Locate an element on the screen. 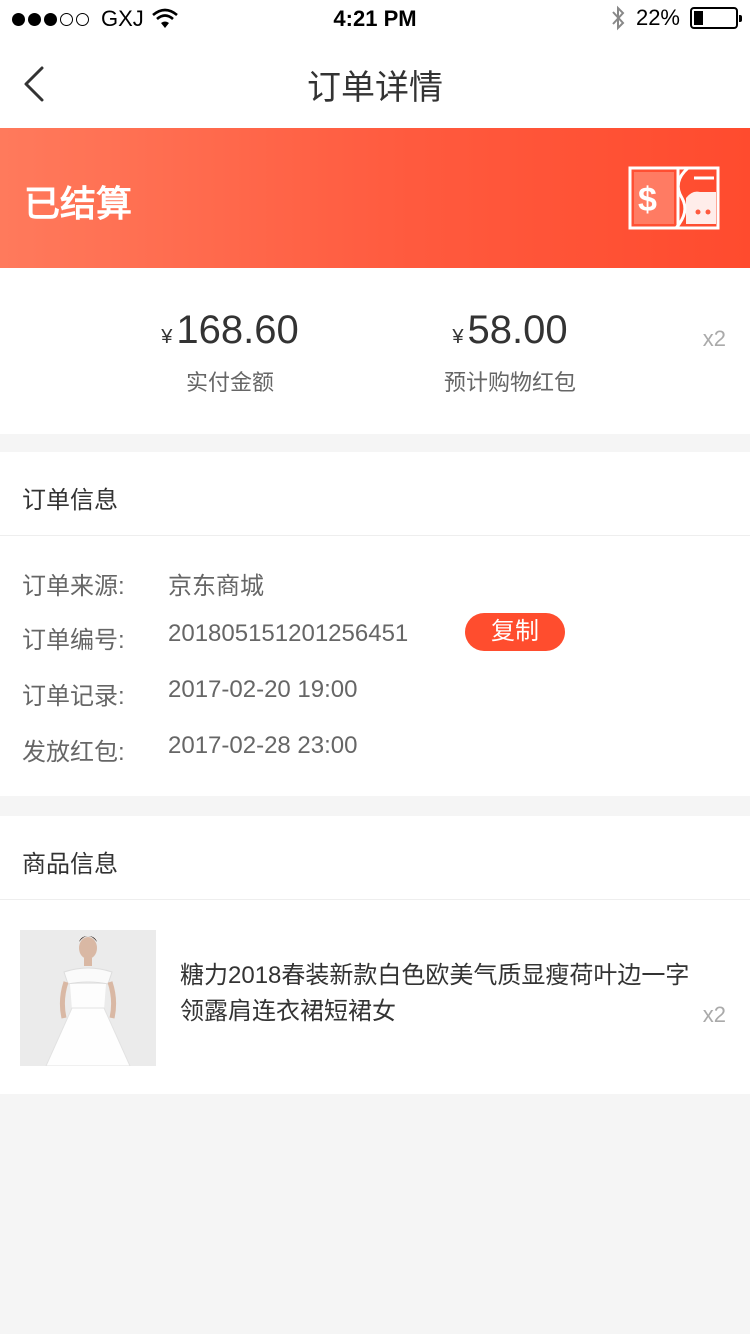 Image resolution: width=750 pixels, height=1334 pixels. info-label: 订单来源: is located at coordinates (73, 586).